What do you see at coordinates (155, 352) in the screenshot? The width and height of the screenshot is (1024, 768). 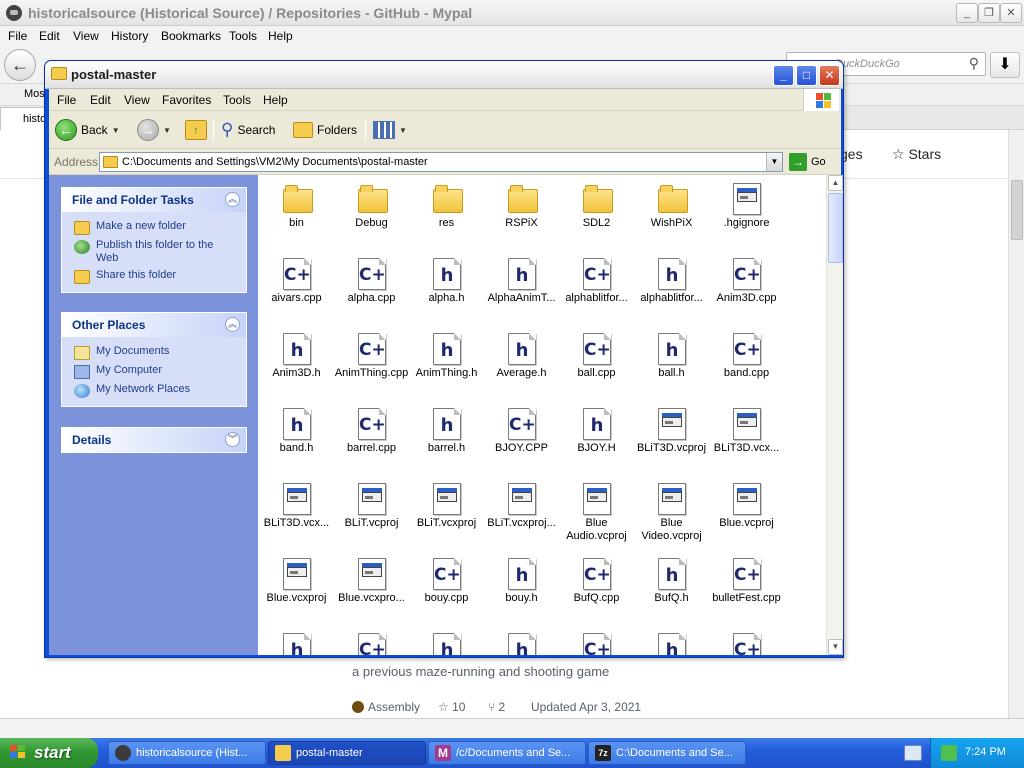 I see `place-my-documents: My Documents` at bounding box center [155, 352].